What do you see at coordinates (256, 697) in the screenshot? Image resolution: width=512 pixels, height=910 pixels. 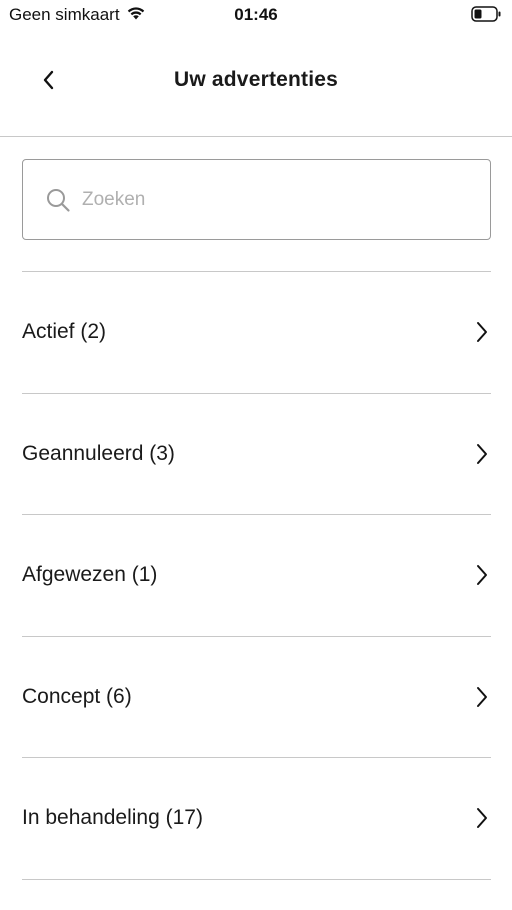 I see `list-item-concept: Concept (6)` at bounding box center [256, 697].